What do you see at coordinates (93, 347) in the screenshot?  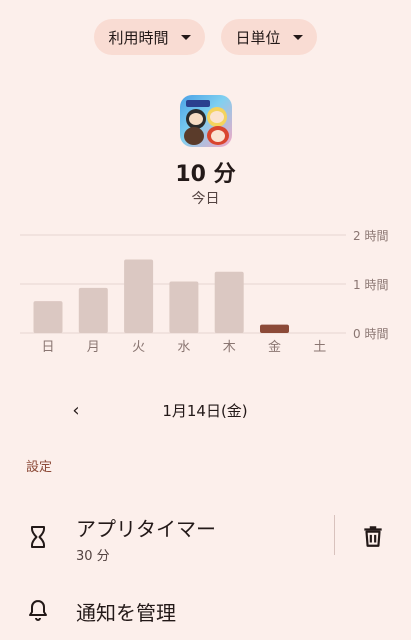 I see `x-tick-label: 月` at bounding box center [93, 347].